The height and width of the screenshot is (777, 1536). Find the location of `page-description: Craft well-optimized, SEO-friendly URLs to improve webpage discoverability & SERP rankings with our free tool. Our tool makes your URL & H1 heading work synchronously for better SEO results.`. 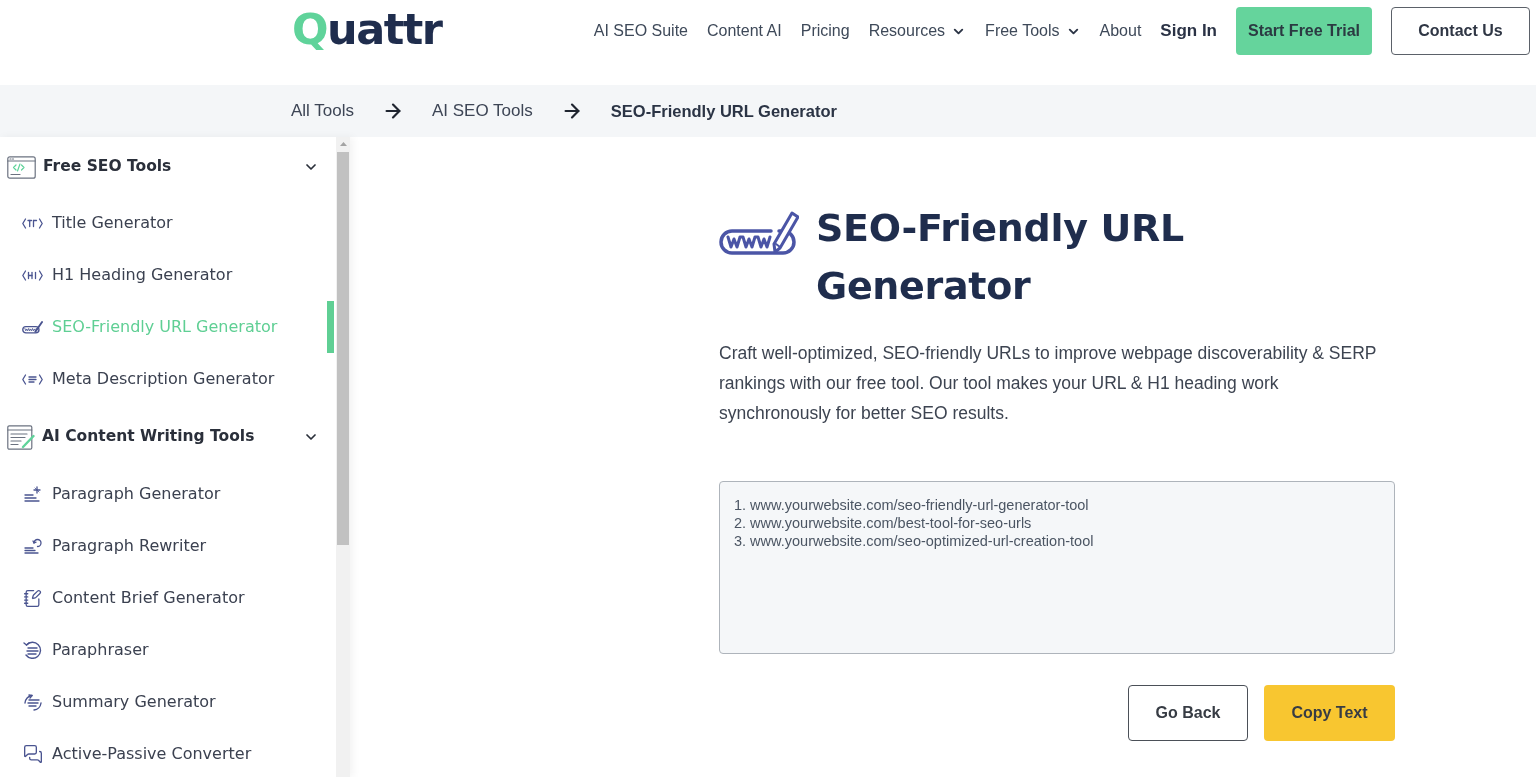

page-description: Craft well-optimized, SEO-friendly URLs to improve webpage discoverability & SERP rankings with our free tool. Our tool makes your URL & H1 heading work synchronously for better SEO results. is located at coordinates (1048, 383).